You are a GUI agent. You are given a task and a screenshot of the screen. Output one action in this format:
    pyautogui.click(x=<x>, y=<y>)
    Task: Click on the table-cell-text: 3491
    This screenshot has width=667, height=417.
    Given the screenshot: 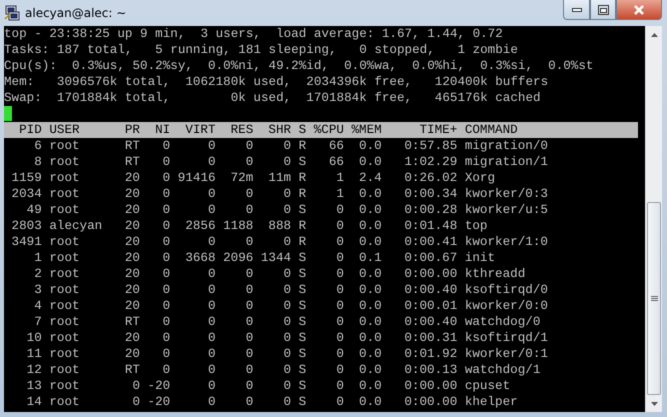 What is the action you would take?
    pyautogui.click(x=26, y=242)
    